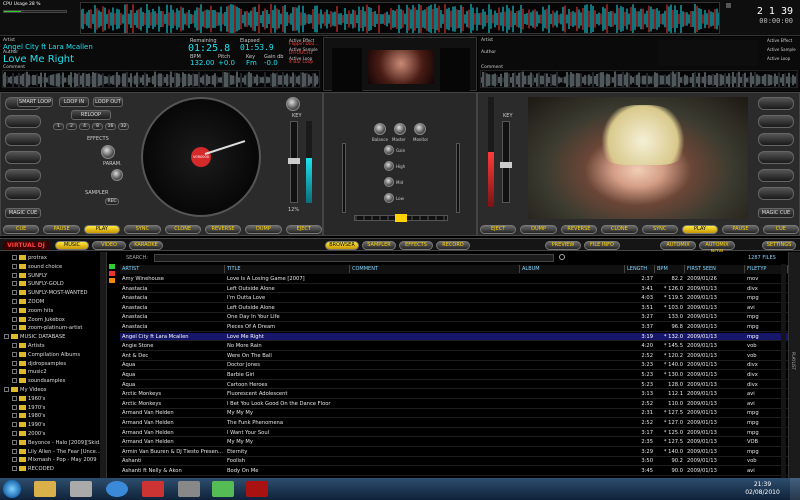  What do you see at coordinates (389, 182) in the screenshot?
I see `eq-mid-knob` at bounding box center [389, 182].